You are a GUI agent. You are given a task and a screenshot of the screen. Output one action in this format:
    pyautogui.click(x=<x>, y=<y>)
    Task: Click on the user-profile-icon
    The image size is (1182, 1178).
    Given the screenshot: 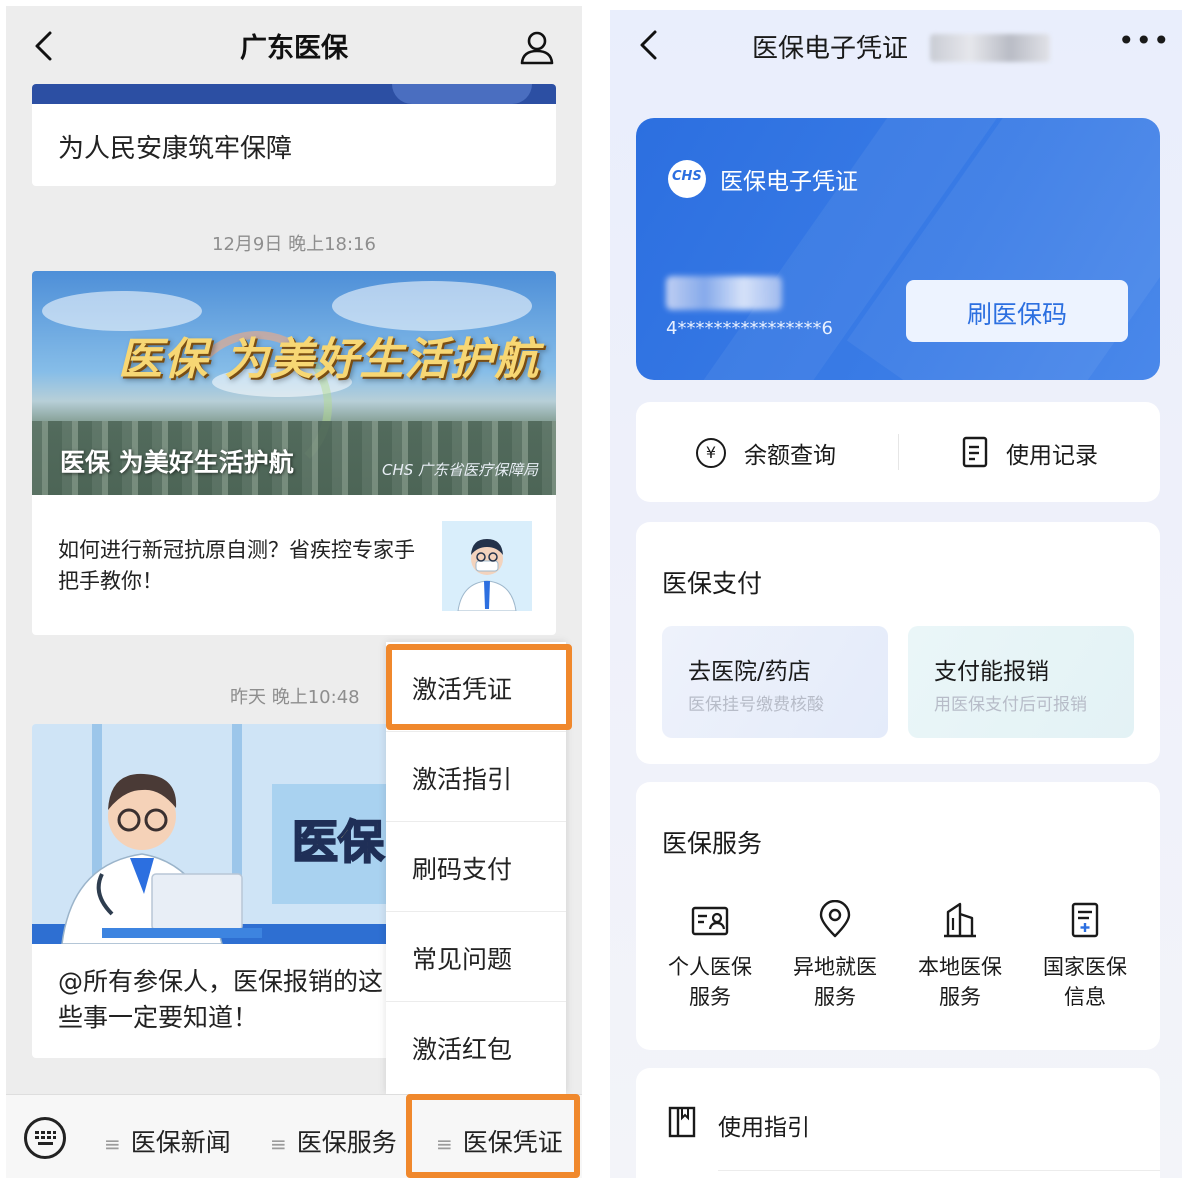 What is the action you would take?
    pyautogui.click(x=537, y=47)
    